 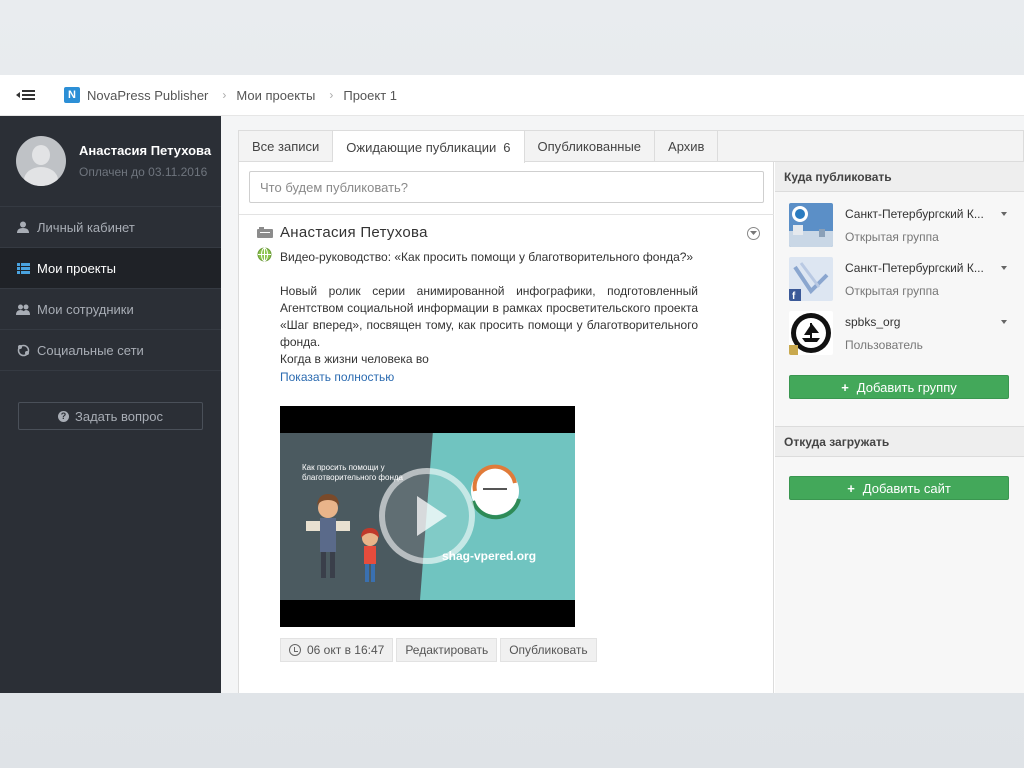 What do you see at coordinates (41, 161) in the screenshot?
I see `avatar` at bounding box center [41, 161].